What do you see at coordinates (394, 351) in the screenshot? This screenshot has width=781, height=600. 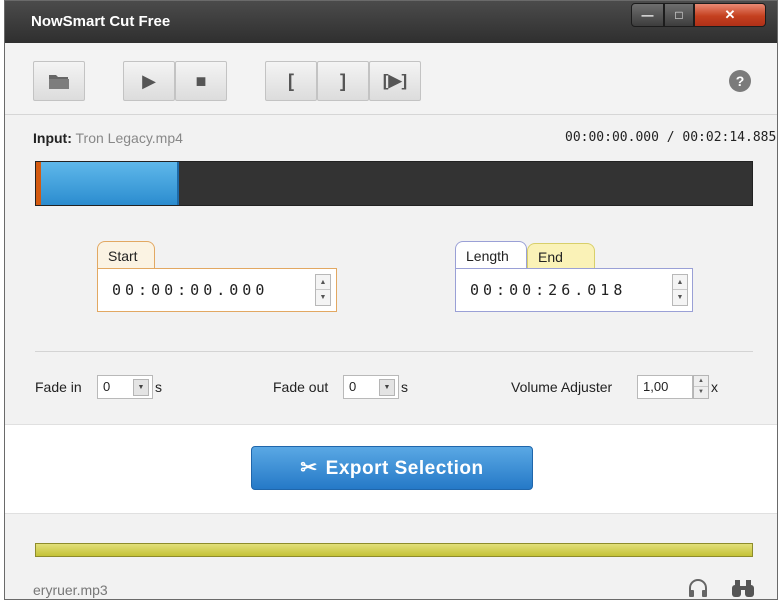 I see `divider` at bounding box center [394, 351].